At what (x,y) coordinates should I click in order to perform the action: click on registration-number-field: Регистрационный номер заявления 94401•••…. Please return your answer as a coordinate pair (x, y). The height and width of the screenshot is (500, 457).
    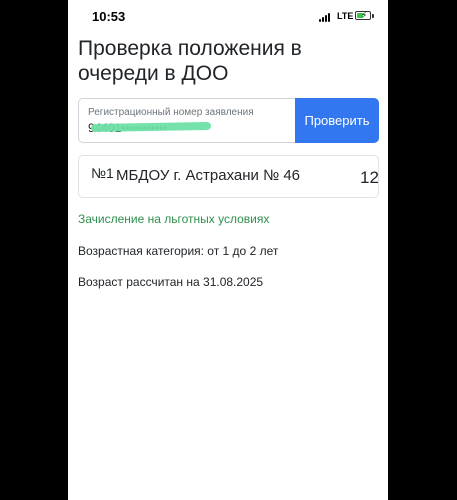
    Looking at the image, I should click on (187, 120).